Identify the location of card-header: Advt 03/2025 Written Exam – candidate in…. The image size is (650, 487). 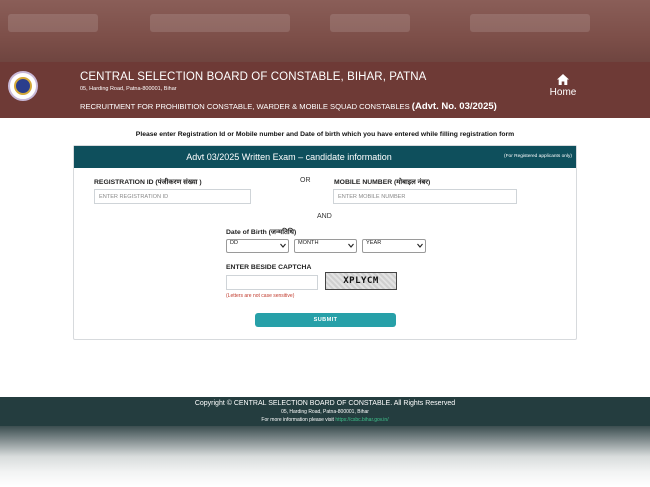
(325, 157).